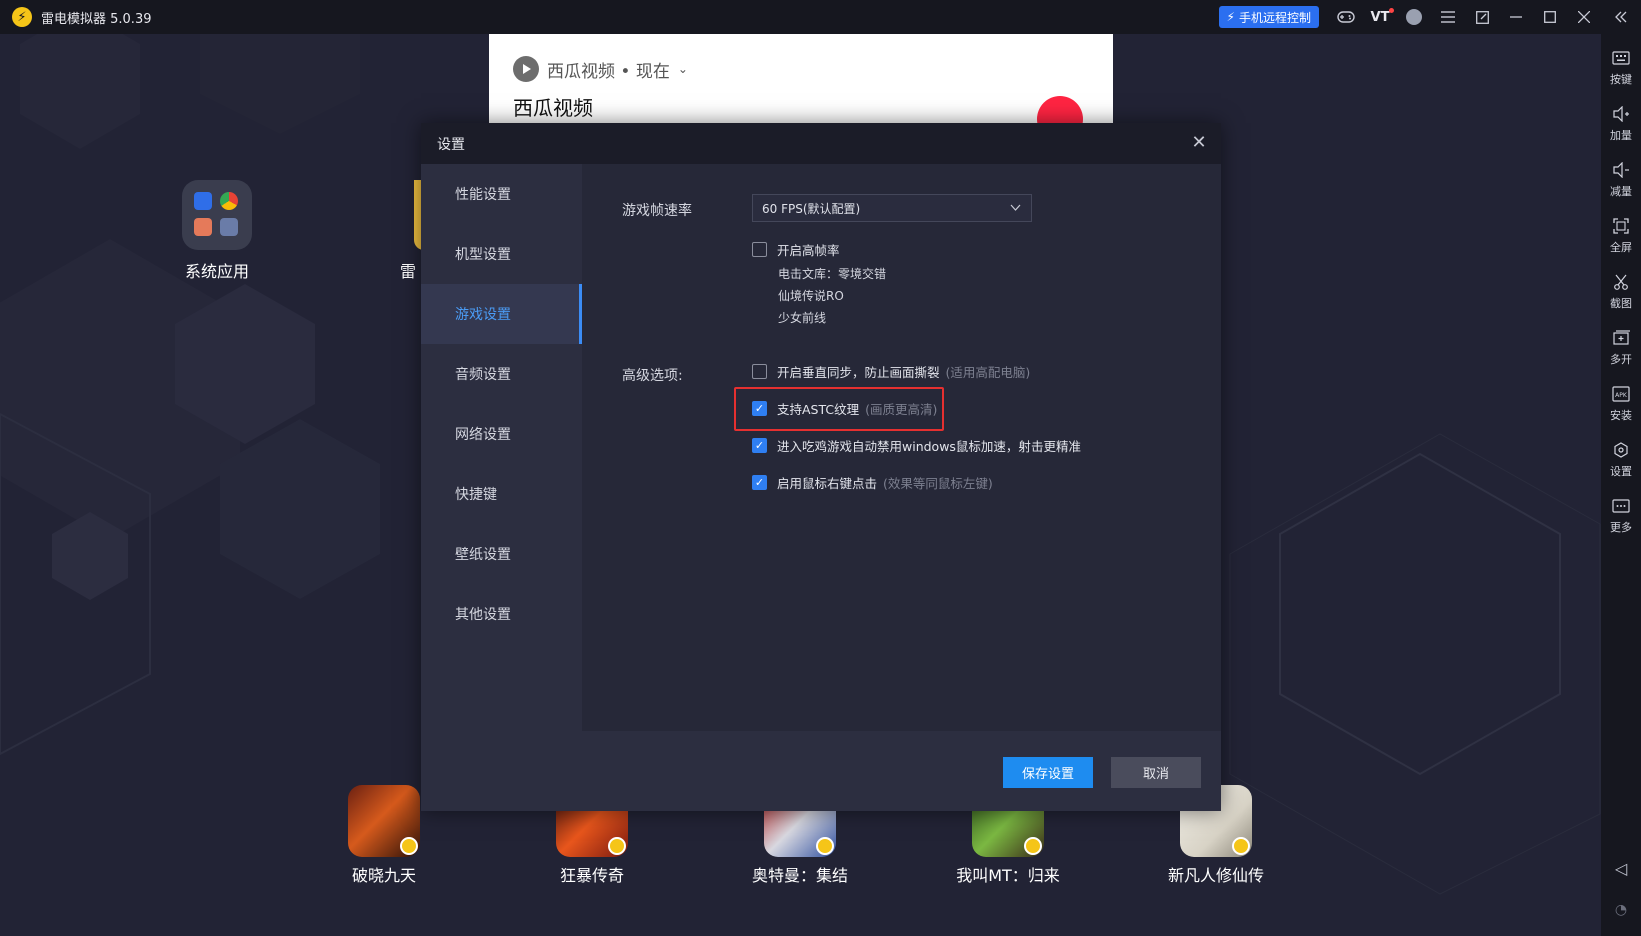 The width and height of the screenshot is (1641, 936). Describe the element at coordinates (858, 372) in the screenshot. I see `vsync-label: 开启垂直同步，防止画面撕裂` at that location.